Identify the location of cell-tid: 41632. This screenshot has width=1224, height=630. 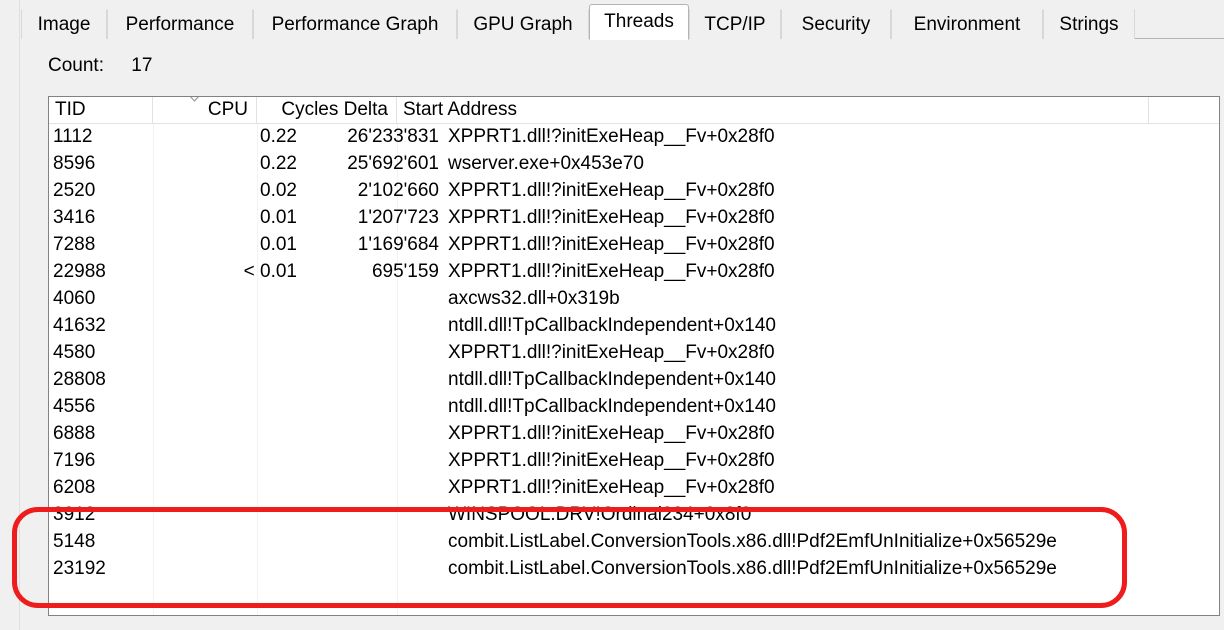
(79, 325).